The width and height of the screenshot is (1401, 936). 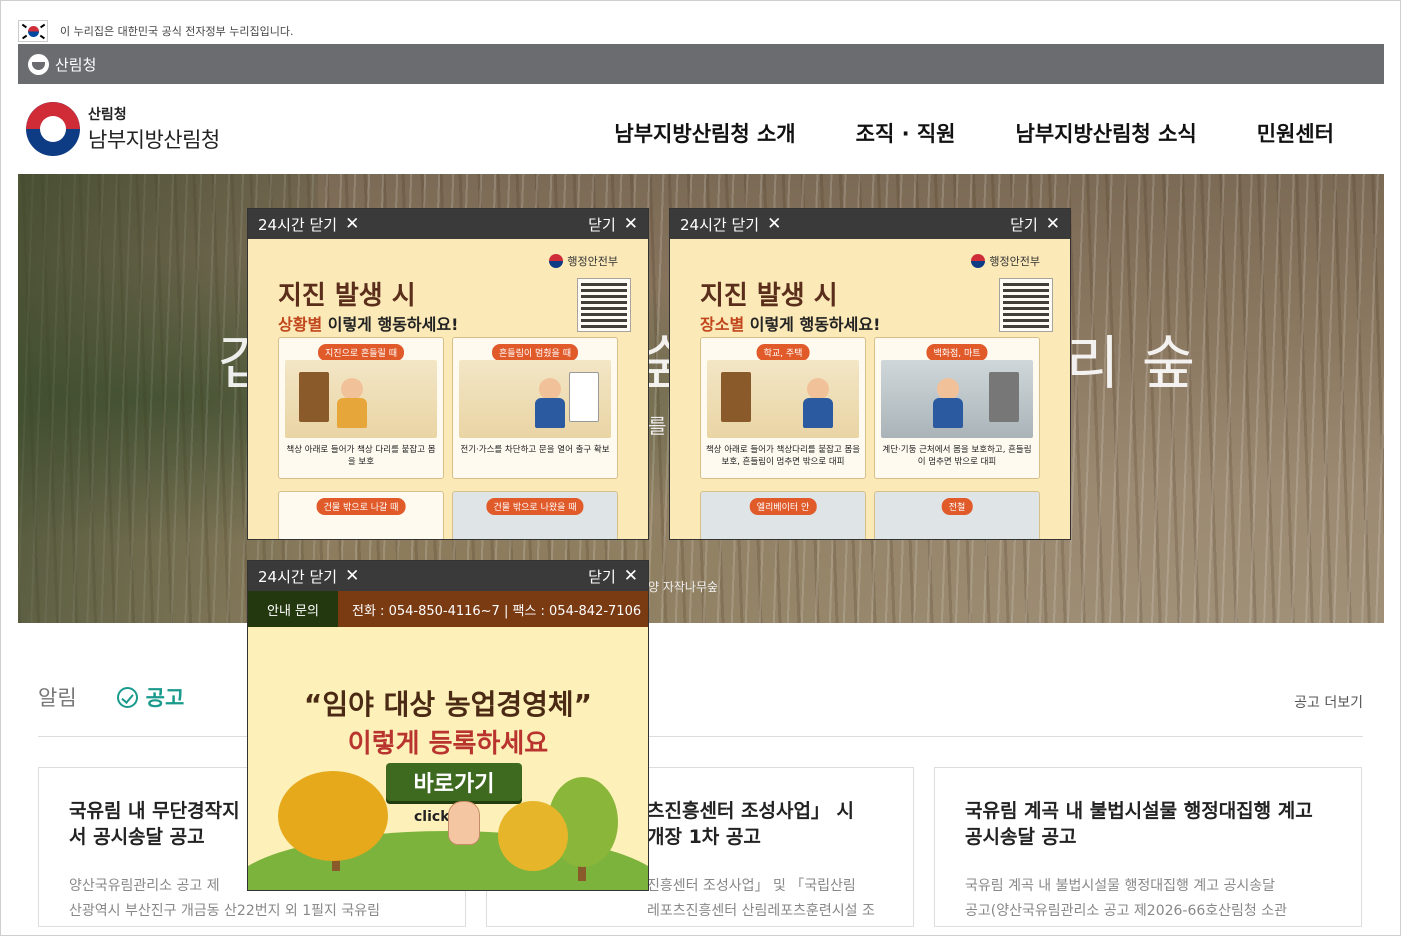 I want to click on notice-more-link: 공고 더보기, so click(x=1328, y=702).